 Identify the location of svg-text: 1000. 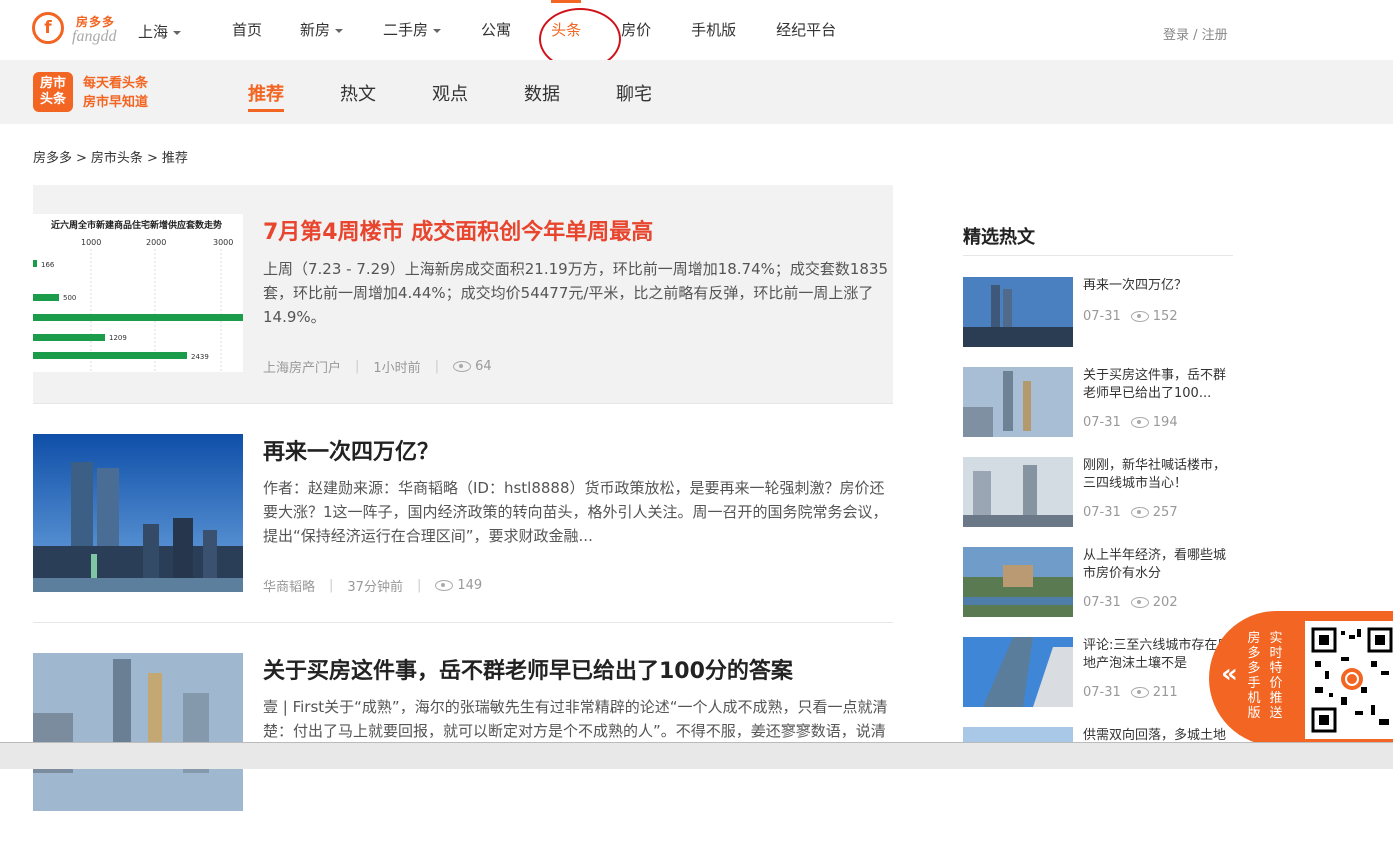
(91, 242).